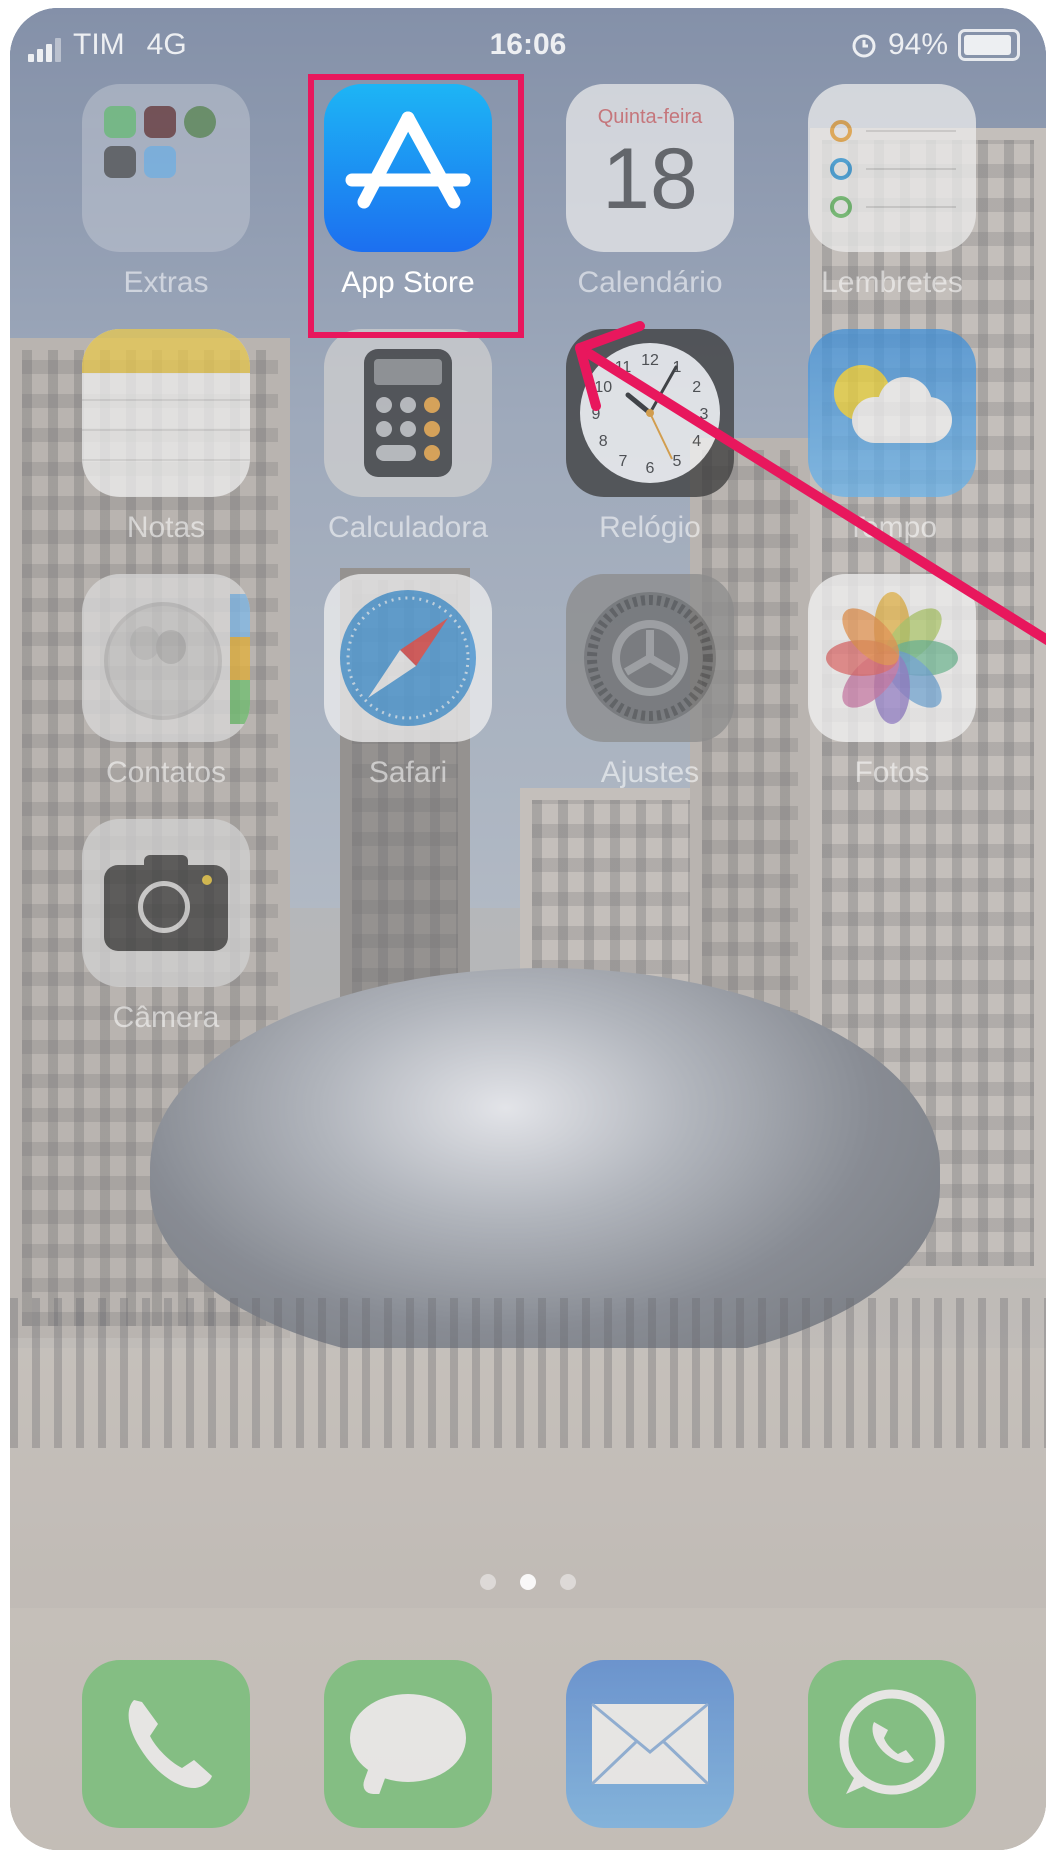  I want to click on phone-icon, so click(166, 1744).